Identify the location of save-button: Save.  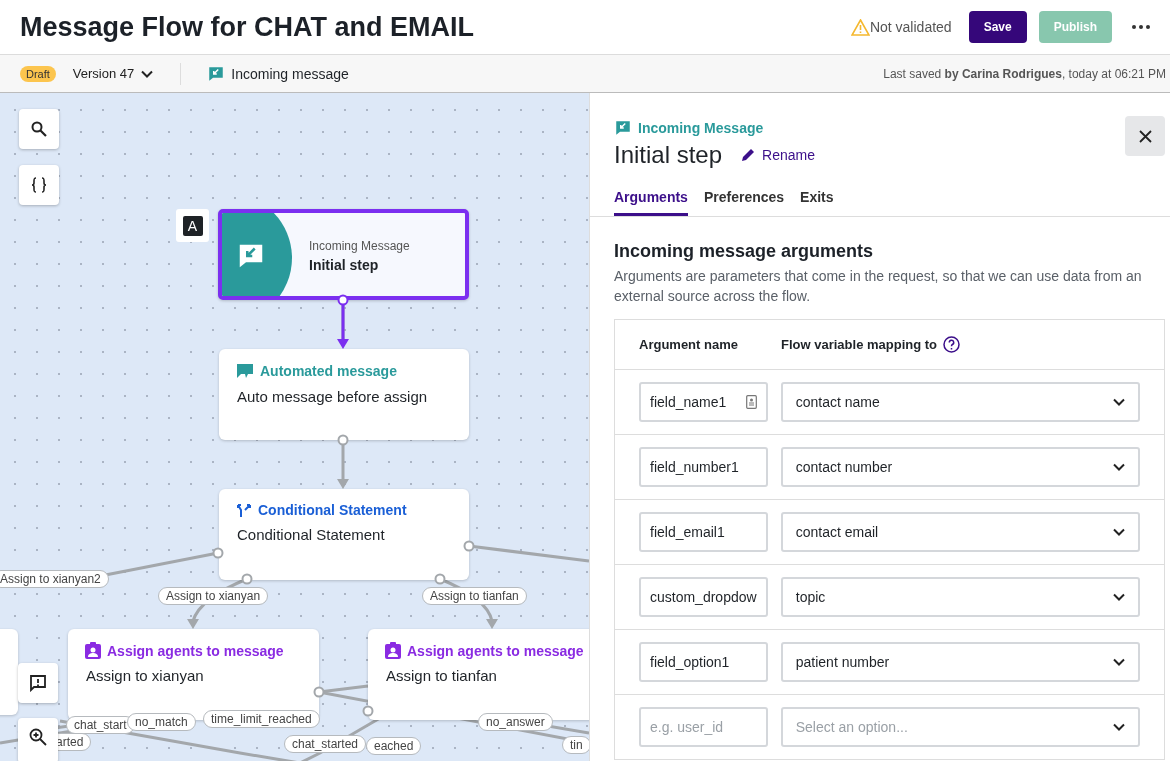
(997, 27).